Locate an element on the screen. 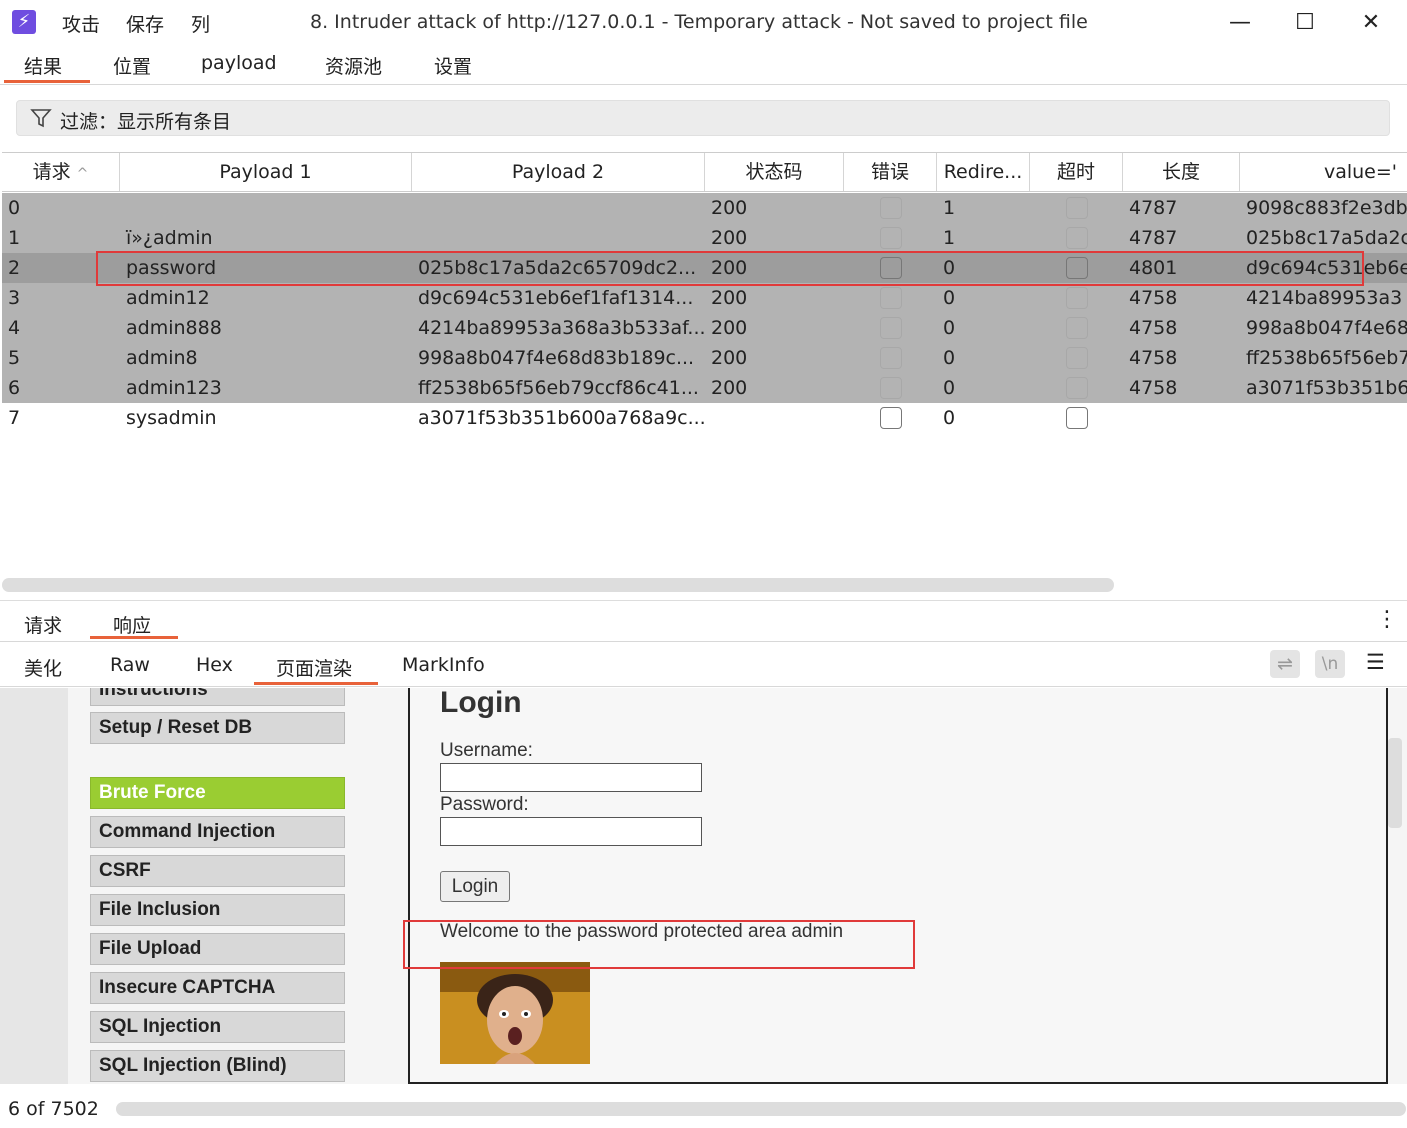 The width and height of the screenshot is (1407, 1128). nav-brute-force: Brute Force is located at coordinates (217, 793).